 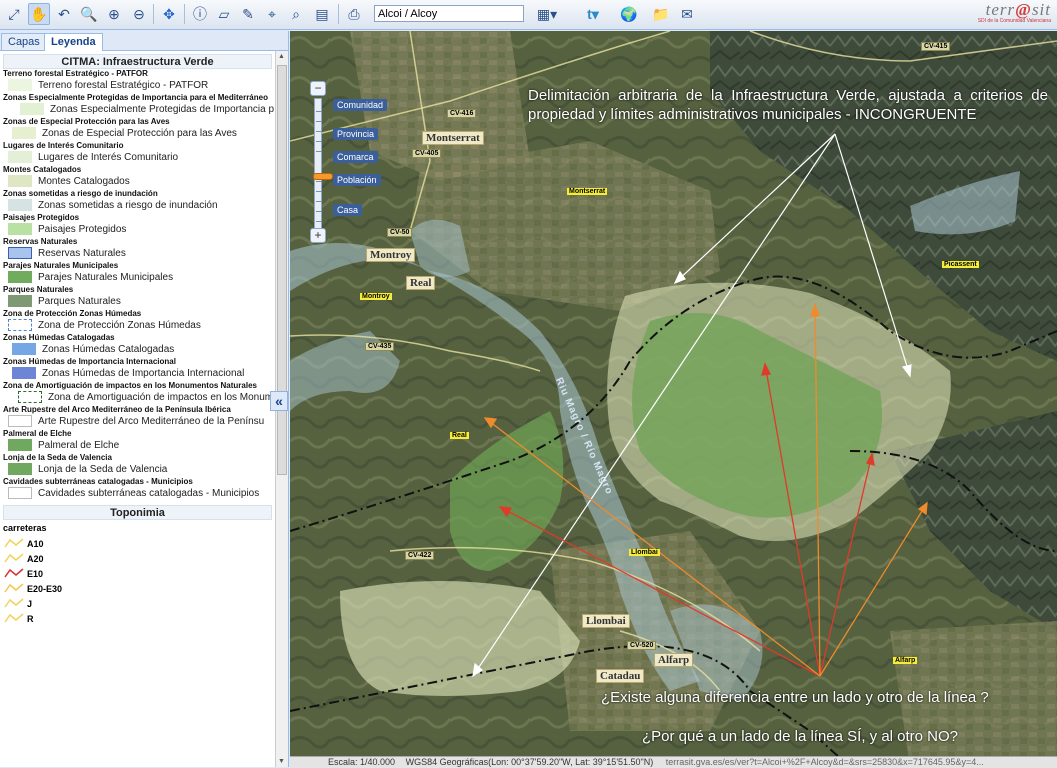 What do you see at coordinates (224, 14) in the screenshot?
I see `measure-area-icon: ▱` at bounding box center [224, 14].